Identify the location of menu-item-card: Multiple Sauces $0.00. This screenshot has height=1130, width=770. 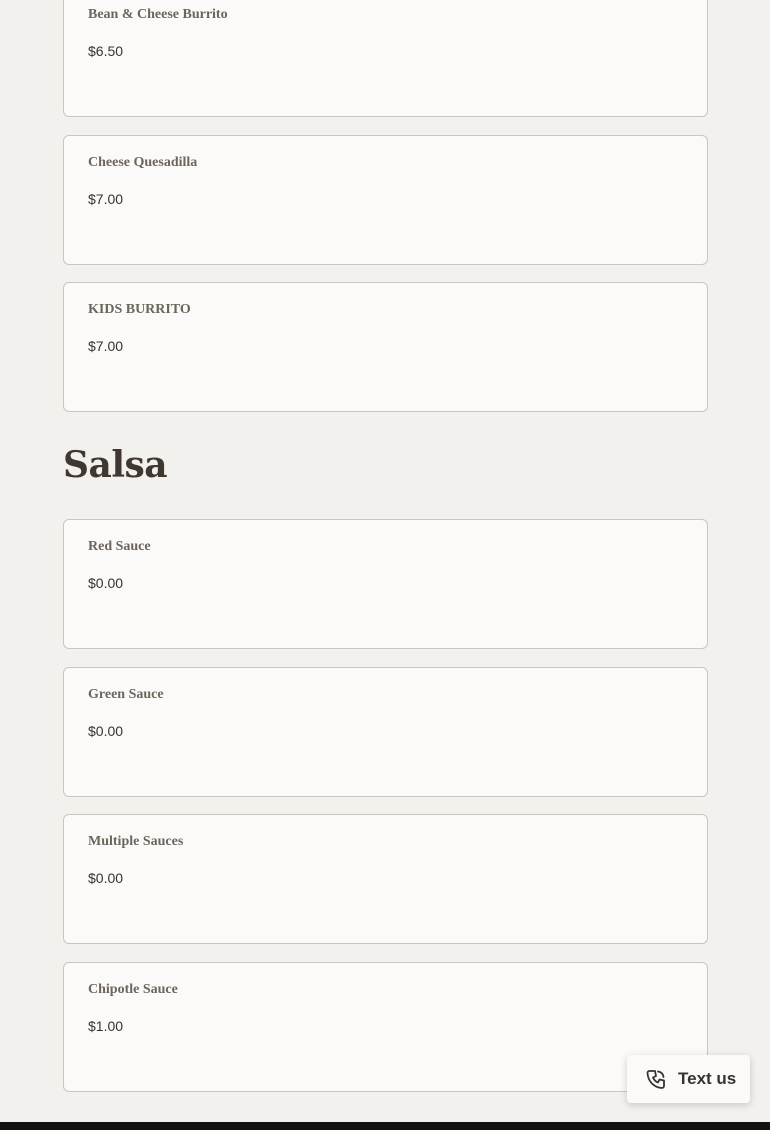
(385, 879).